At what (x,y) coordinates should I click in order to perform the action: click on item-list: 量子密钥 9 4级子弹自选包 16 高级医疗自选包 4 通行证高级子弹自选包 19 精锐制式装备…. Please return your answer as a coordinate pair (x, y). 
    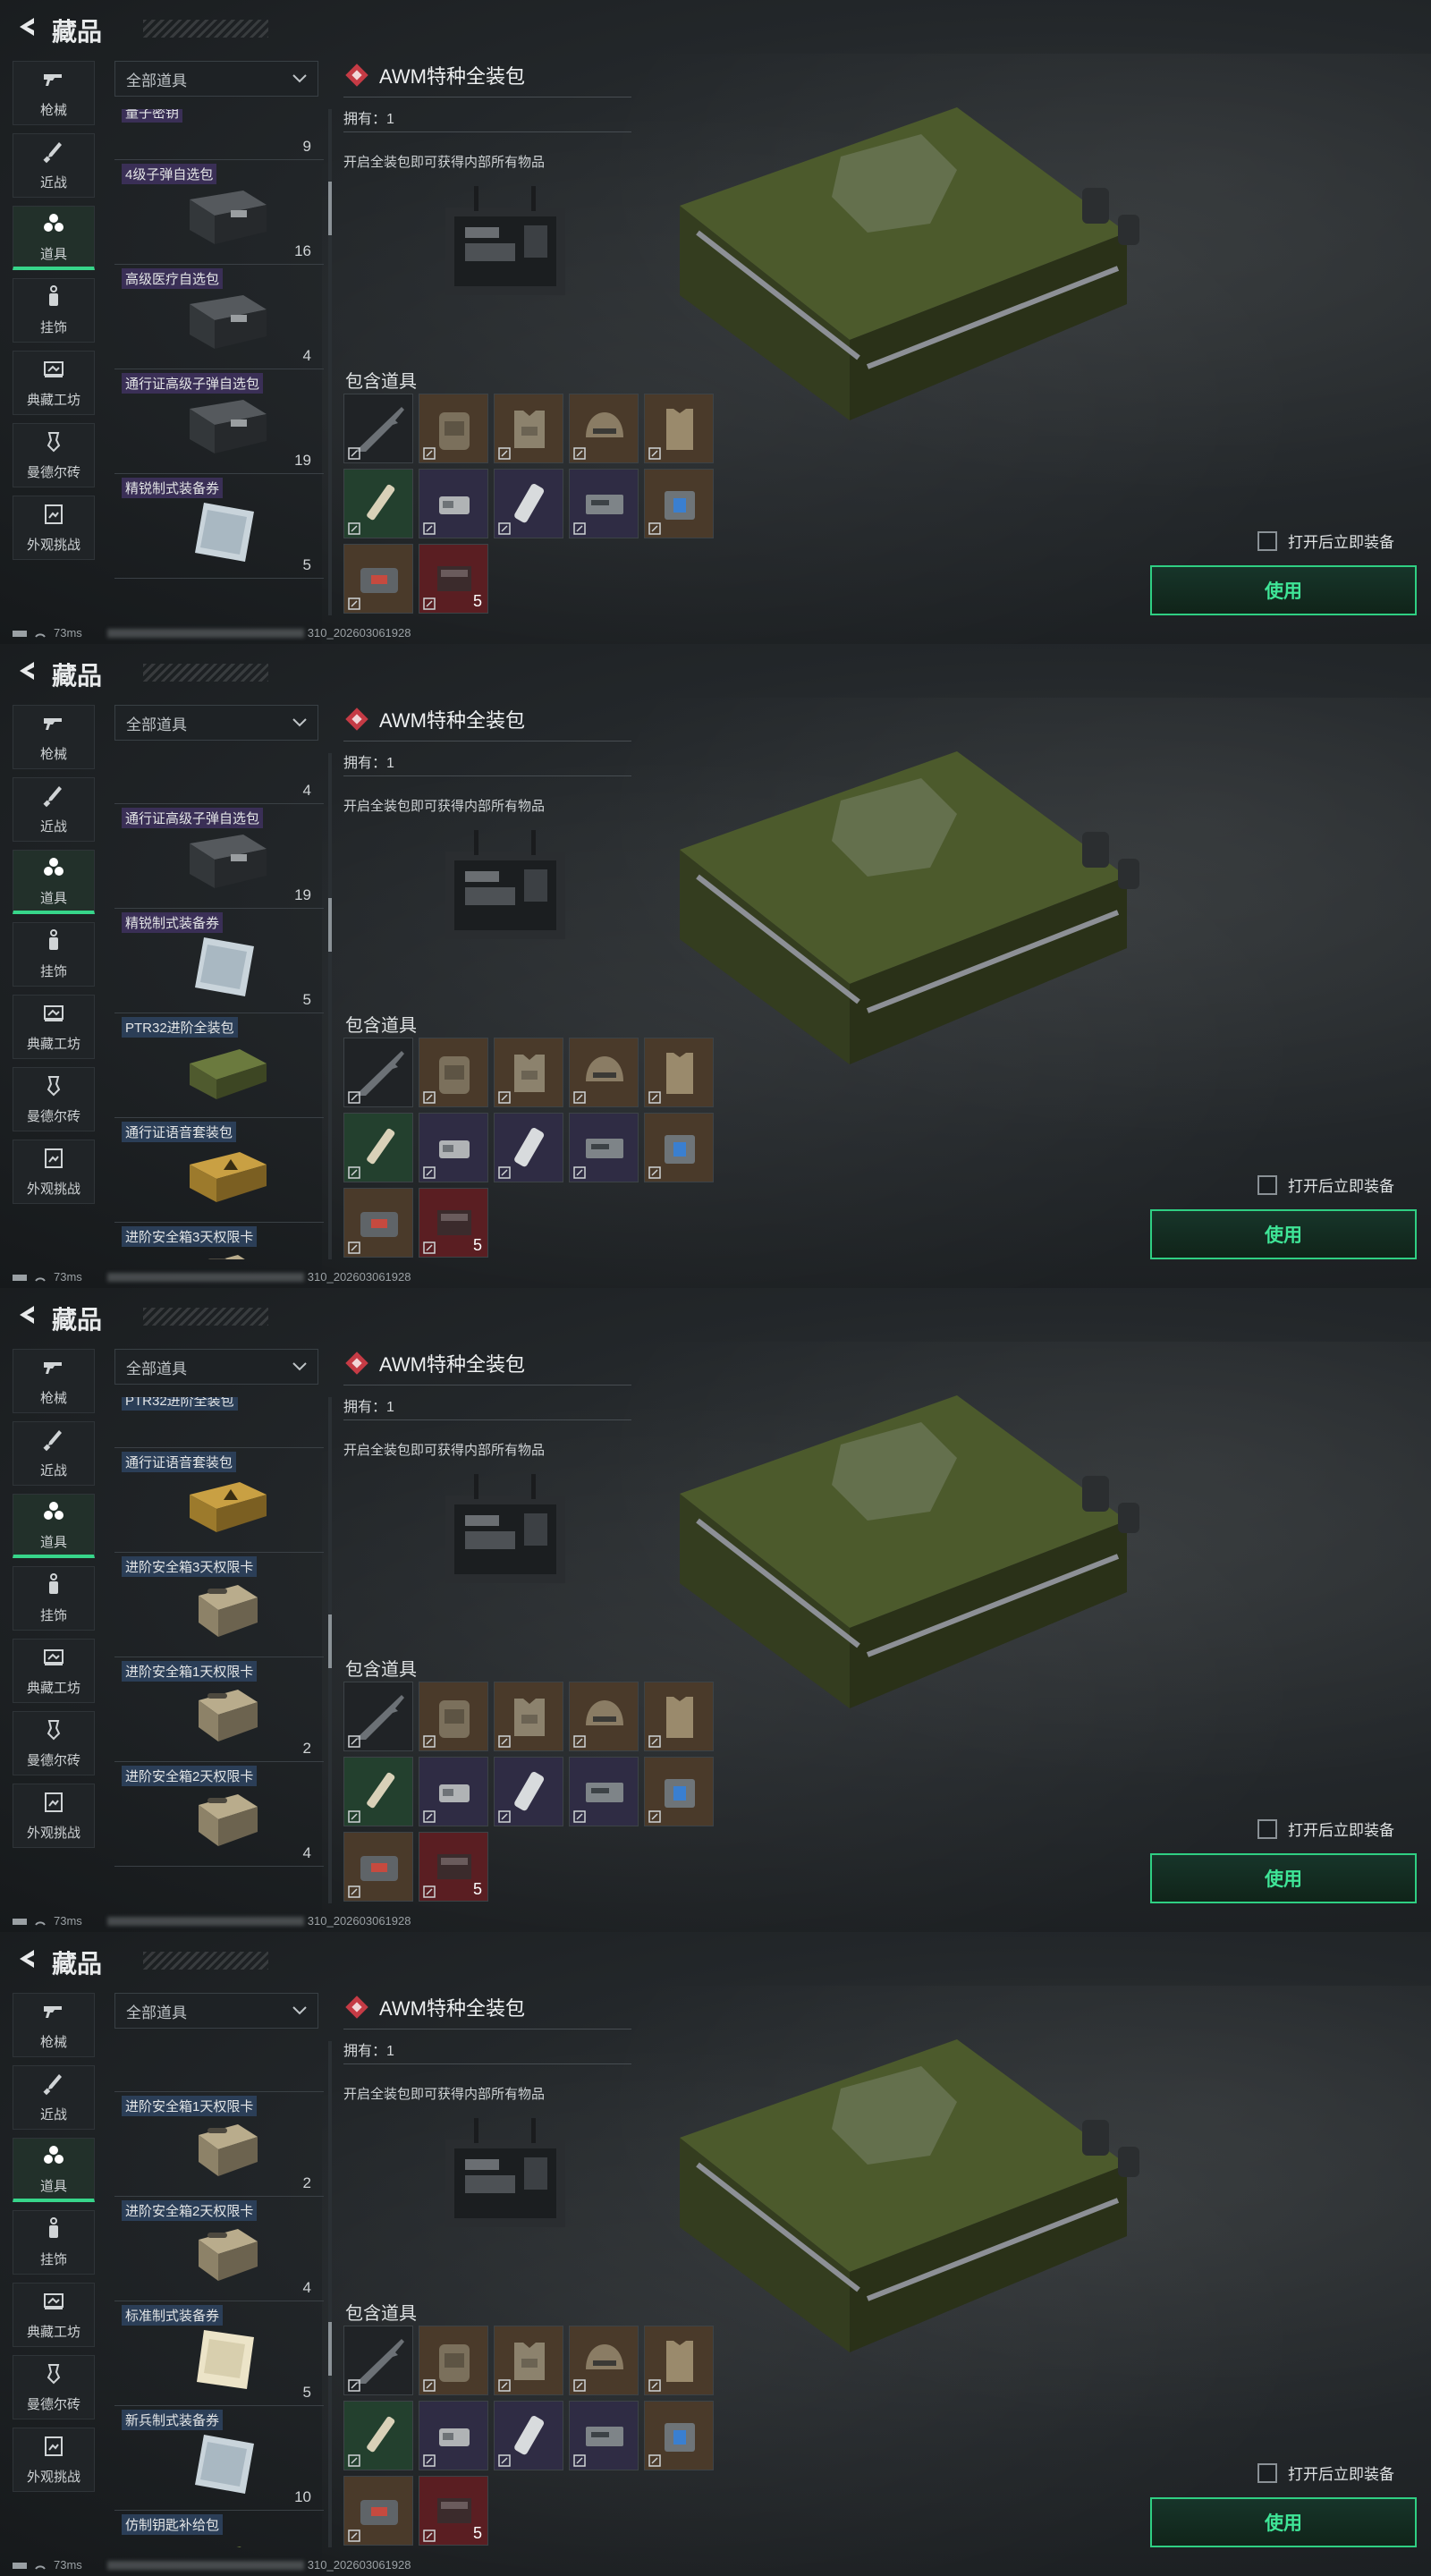
    Looking at the image, I should click on (219, 362).